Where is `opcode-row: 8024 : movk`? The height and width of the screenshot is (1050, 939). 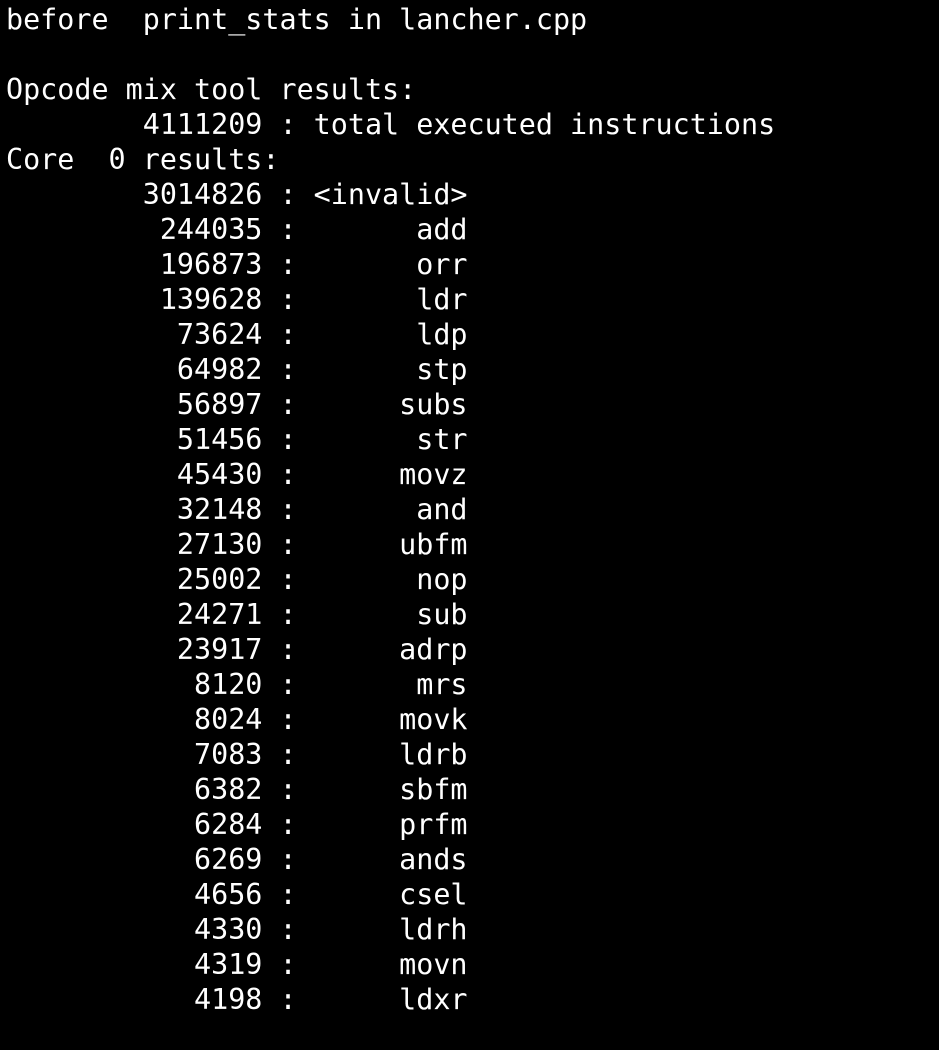
opcode-row: 8024 : movk is located at coordinates (468, 719).